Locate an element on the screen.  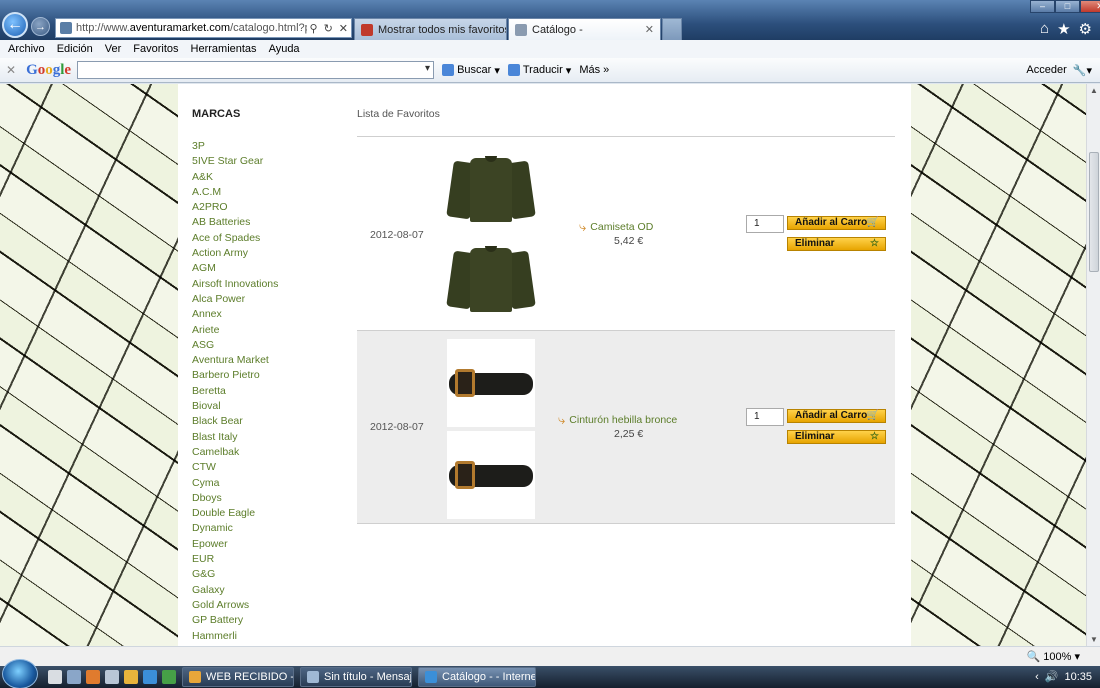
brand-link: ASG is located at coordinates (235, 345).